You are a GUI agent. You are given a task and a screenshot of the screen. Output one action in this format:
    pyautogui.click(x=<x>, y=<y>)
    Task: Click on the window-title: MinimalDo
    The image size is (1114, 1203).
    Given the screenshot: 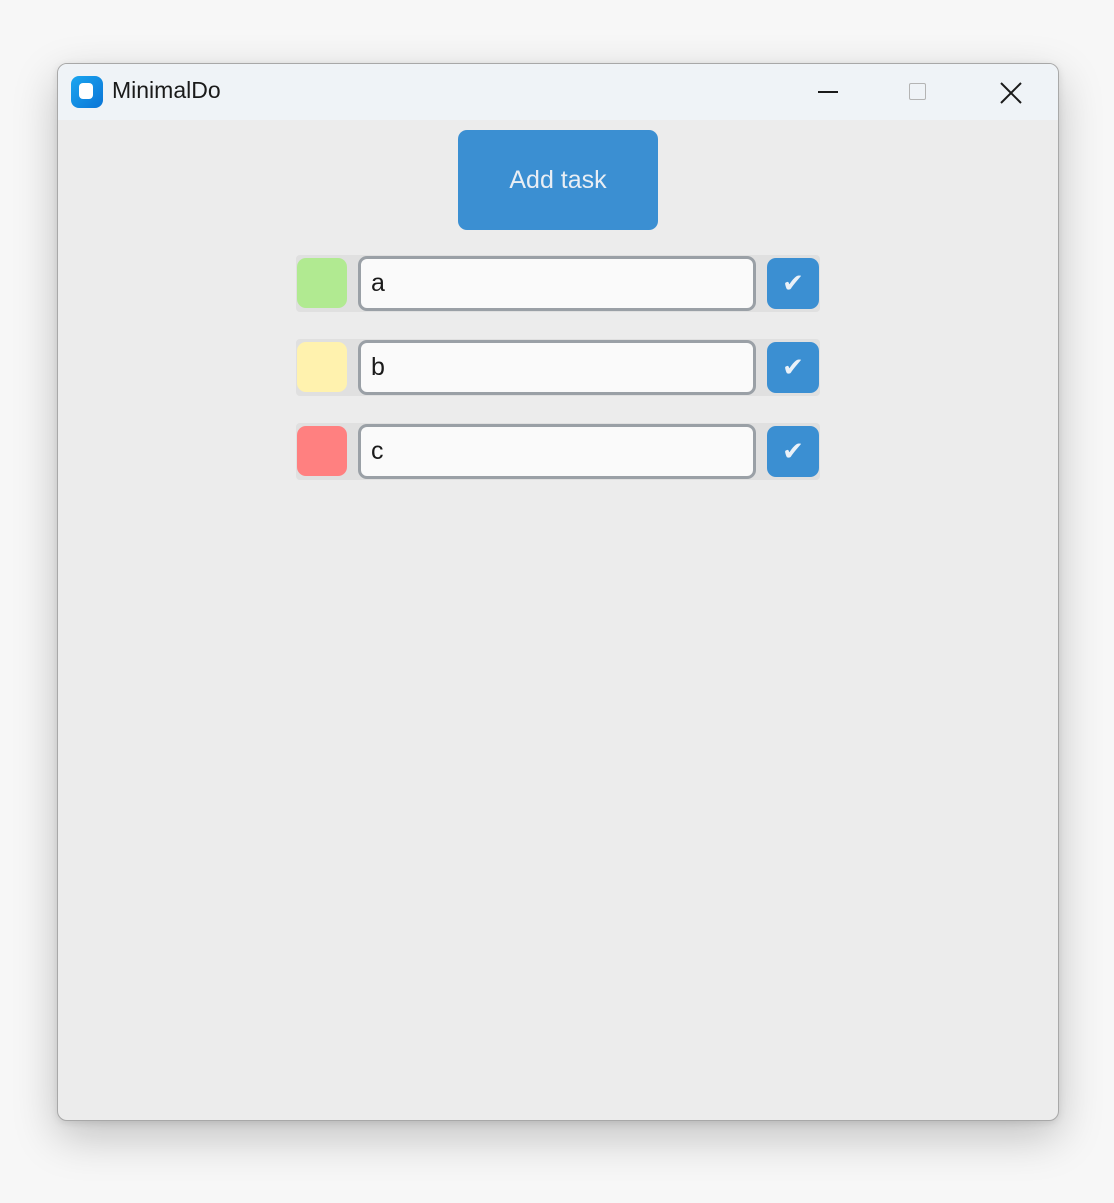 What is the action you would take?
    pyautogui.click(x=166, y=90)
    